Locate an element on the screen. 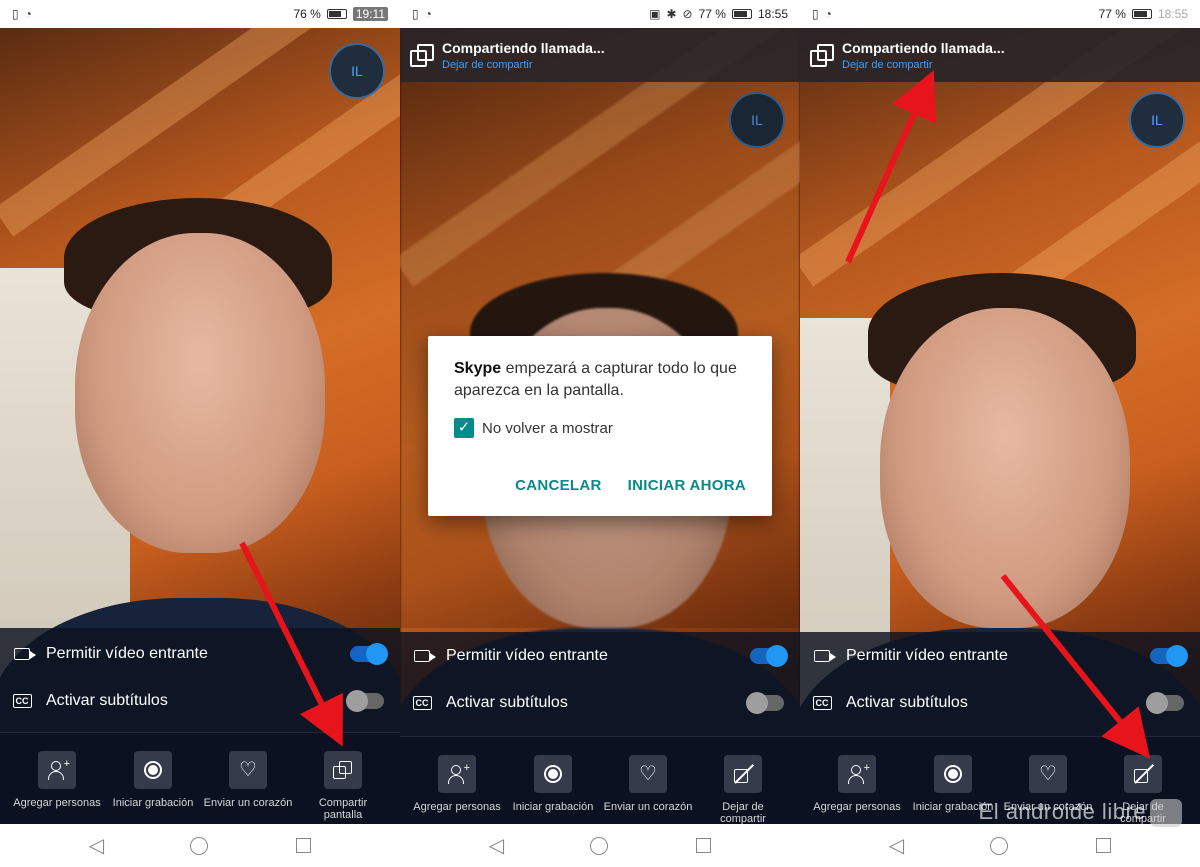  start-now-button: INICIAR AHORA is located at coordinates (687, 485).